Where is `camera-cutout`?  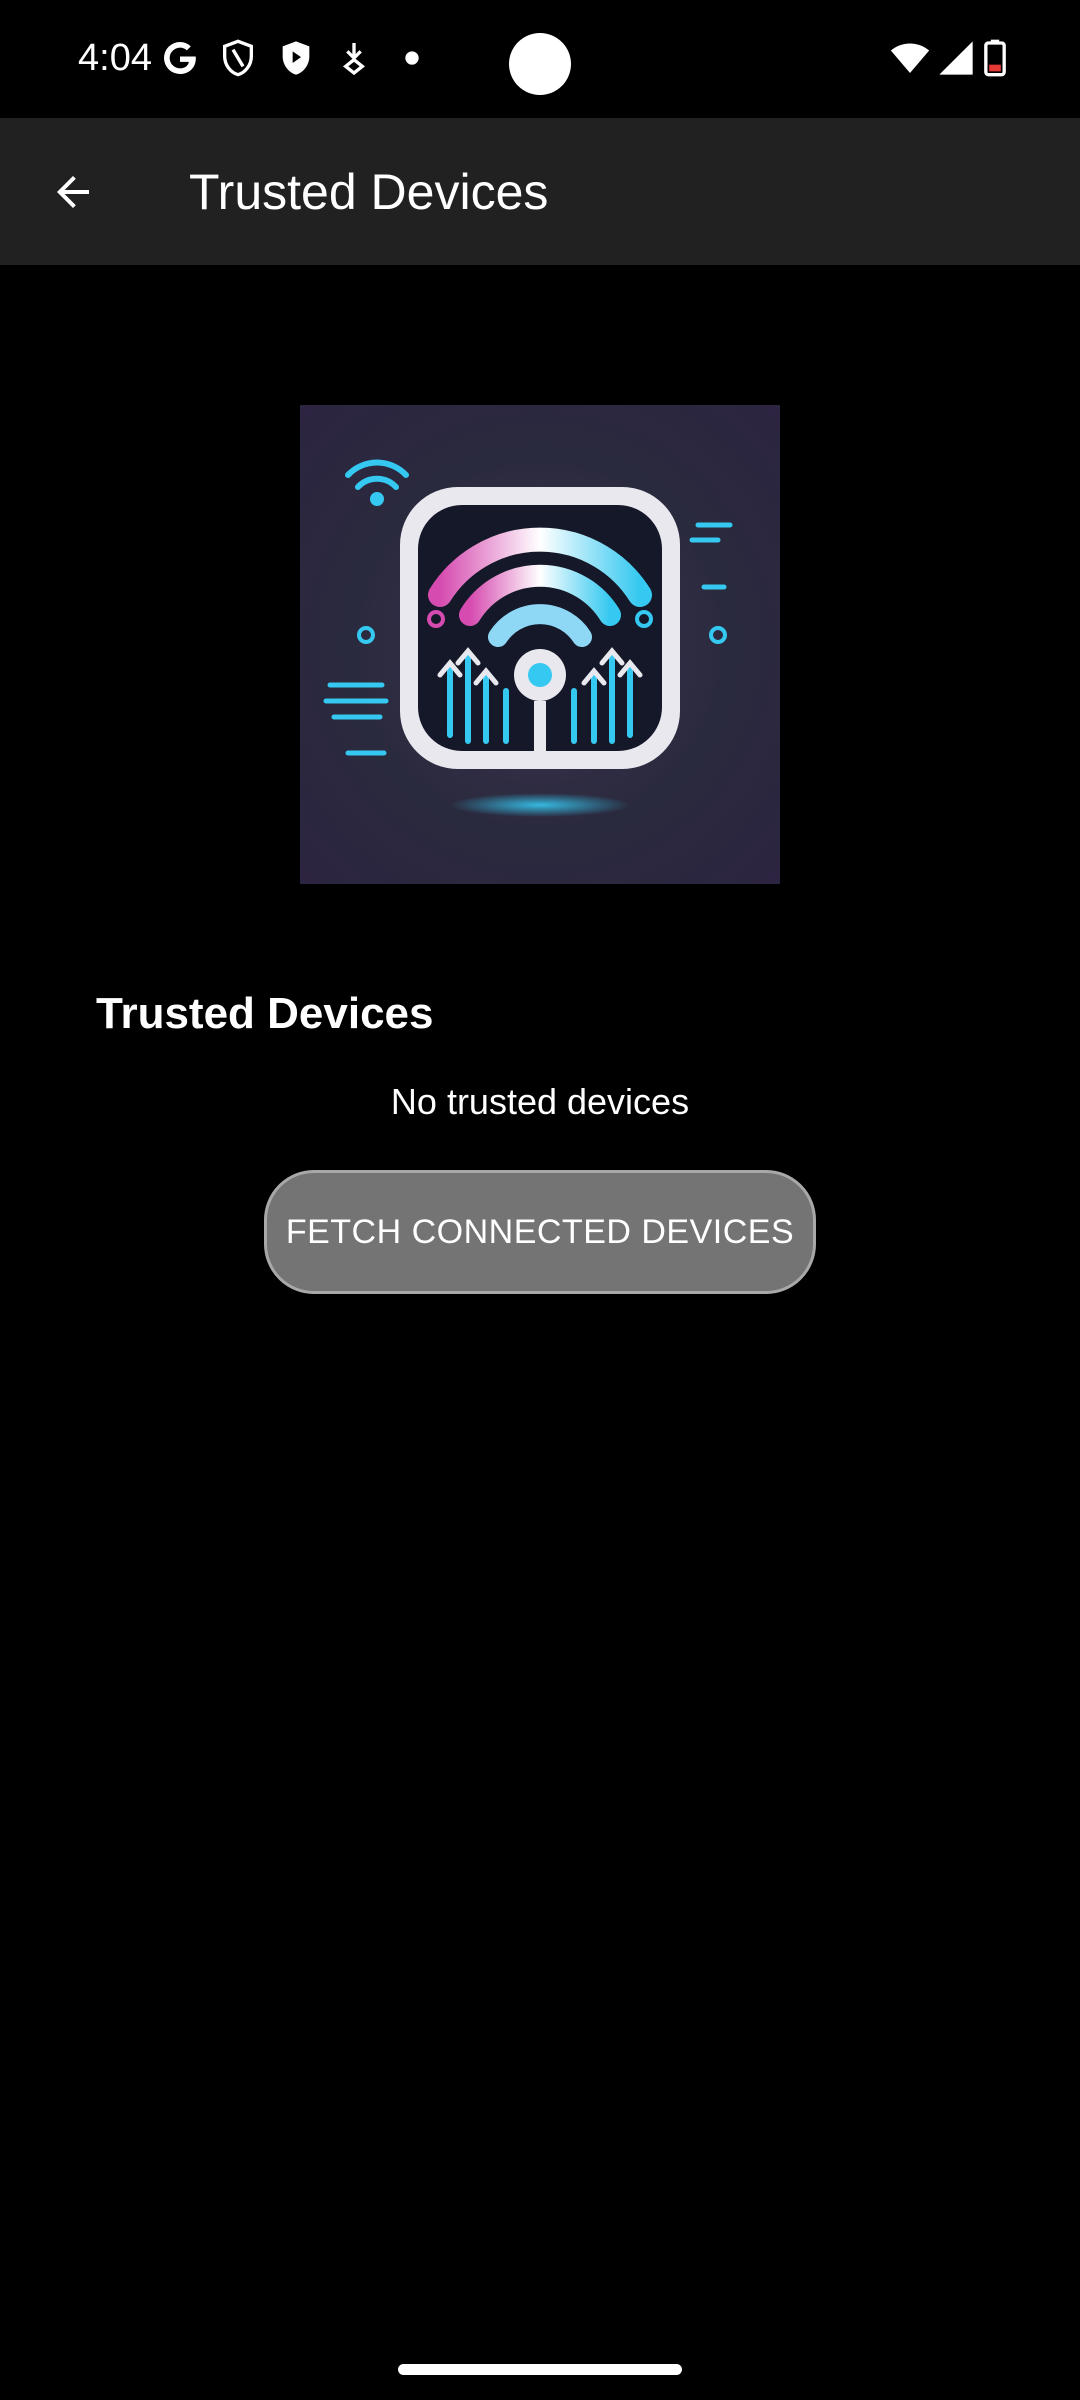
camera-cutout is located at coordinates (540, 64).